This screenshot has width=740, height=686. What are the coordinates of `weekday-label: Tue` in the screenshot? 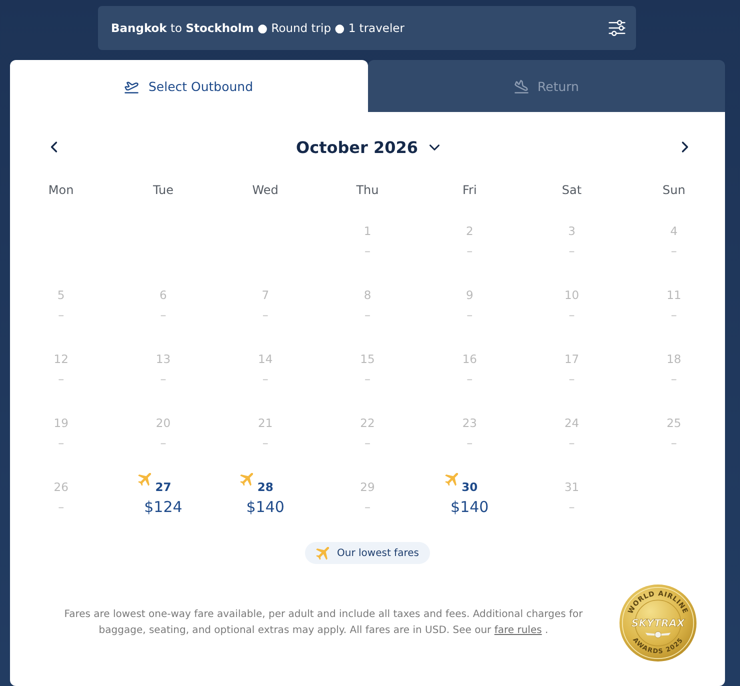 It's located at (163, 190).